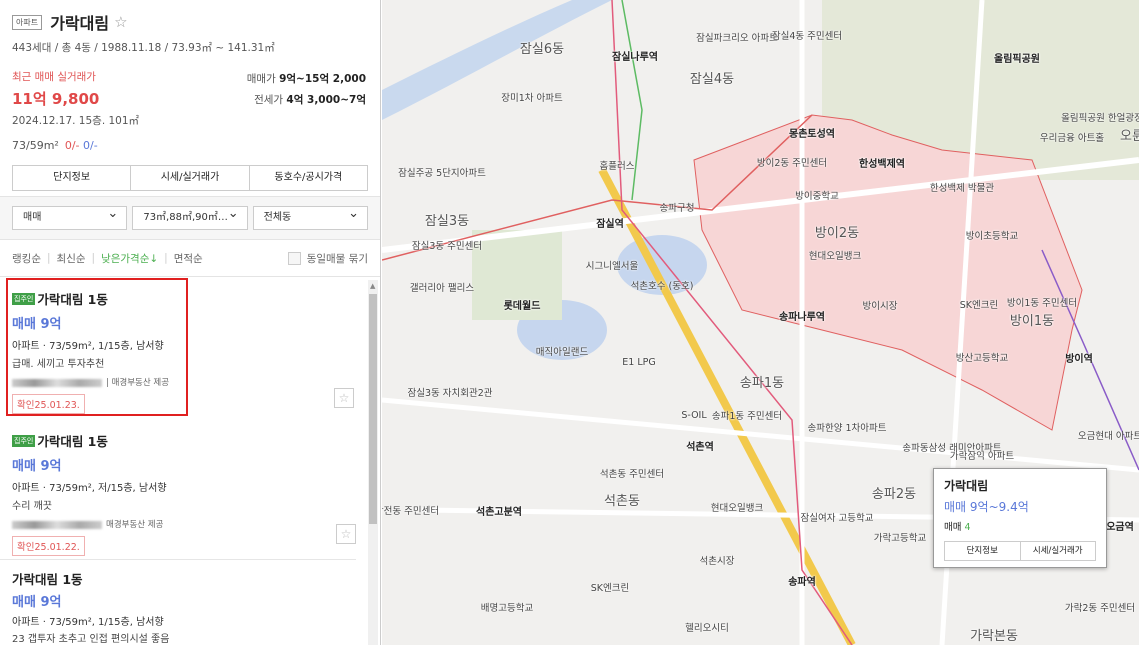 The width and height of the screenshot is (1139, 645). I want to click on map-label: 방이2동, so click(837, 231).